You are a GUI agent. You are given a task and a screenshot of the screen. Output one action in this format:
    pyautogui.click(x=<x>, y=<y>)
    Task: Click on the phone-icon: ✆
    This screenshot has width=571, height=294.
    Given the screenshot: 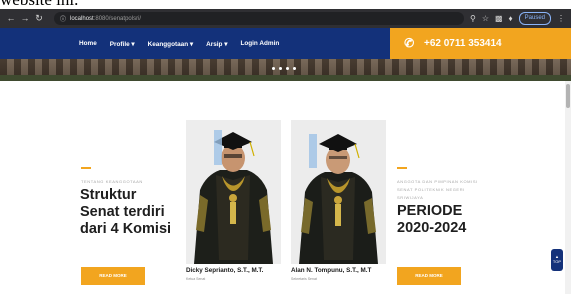 What is the action you would take?
    pyautogui.click(x=409, y=42)
    